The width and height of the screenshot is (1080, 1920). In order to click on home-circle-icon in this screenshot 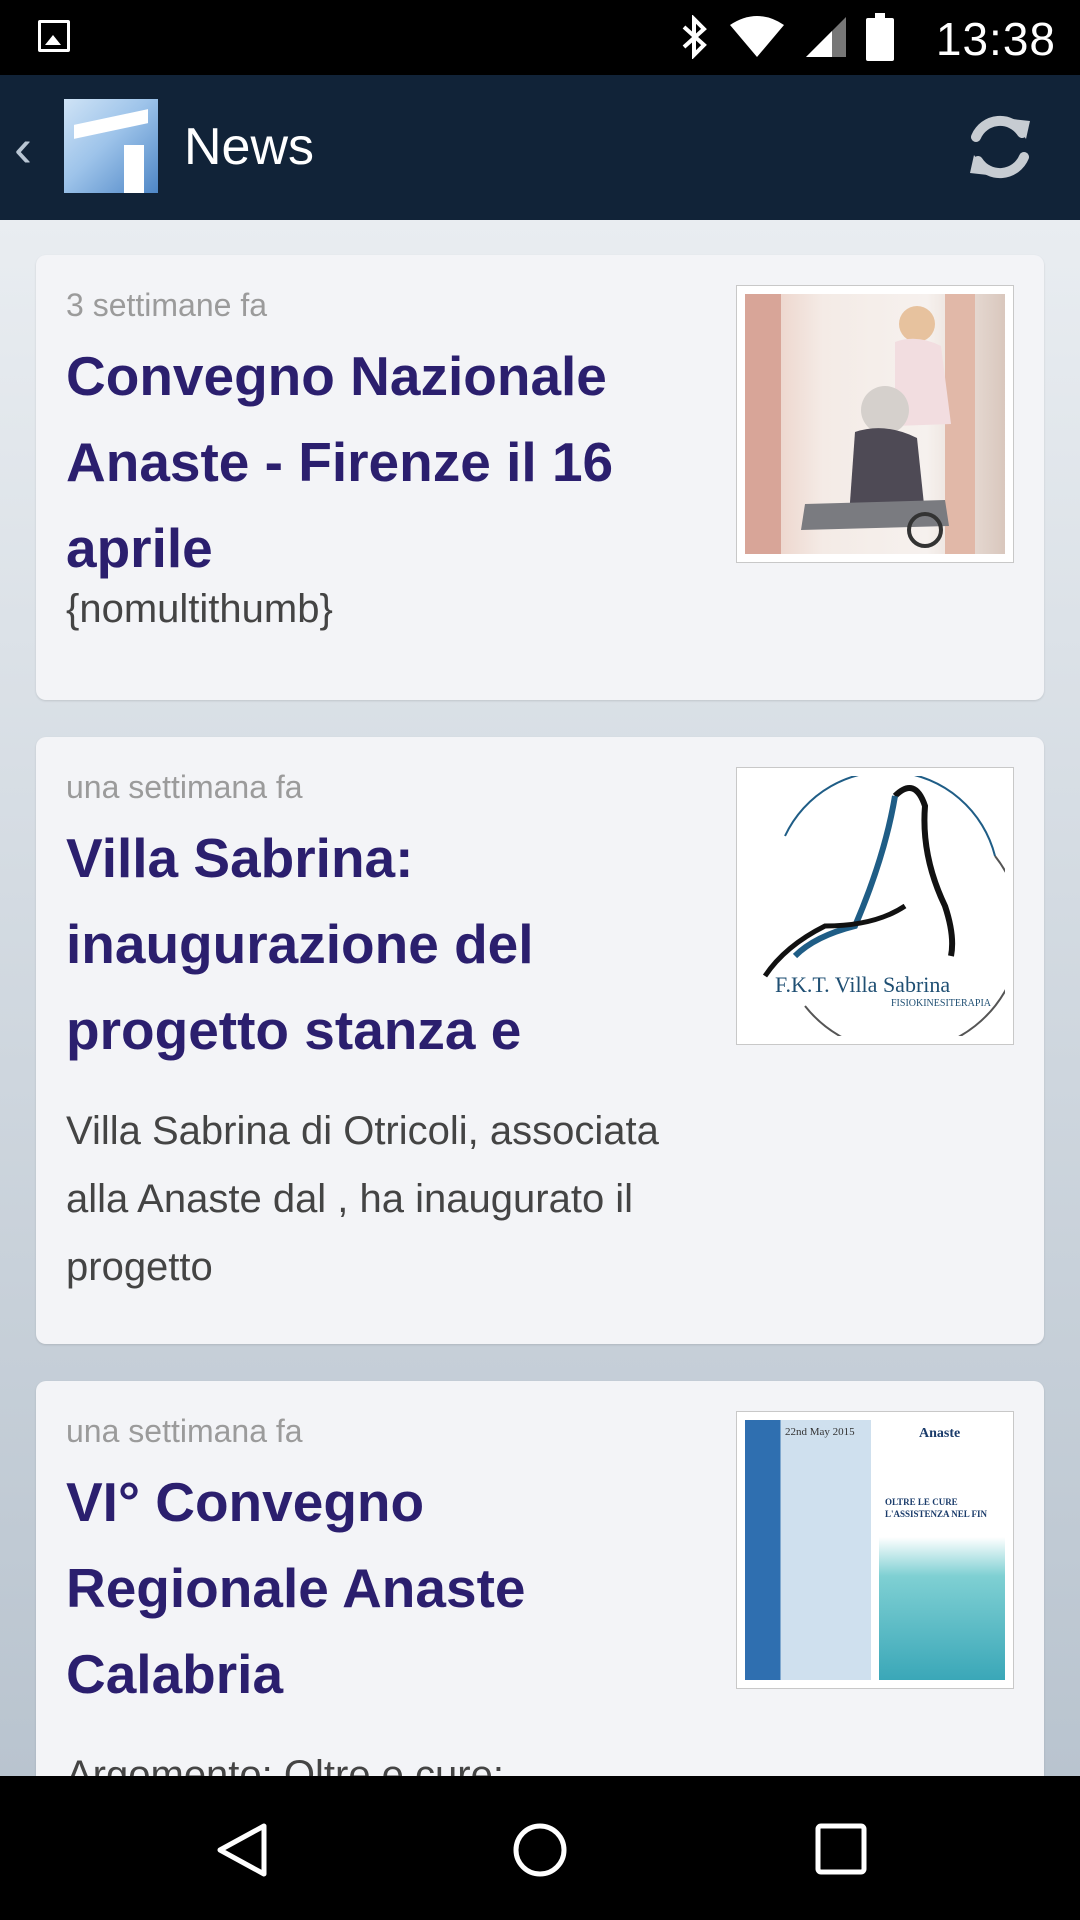, I will do `click(540, 1850)`.